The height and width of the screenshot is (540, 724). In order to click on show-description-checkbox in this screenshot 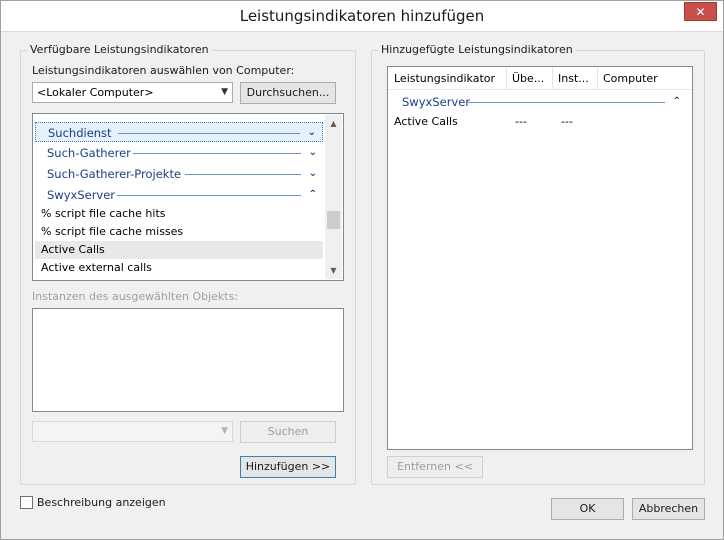, I will do `click(26, 502)`.